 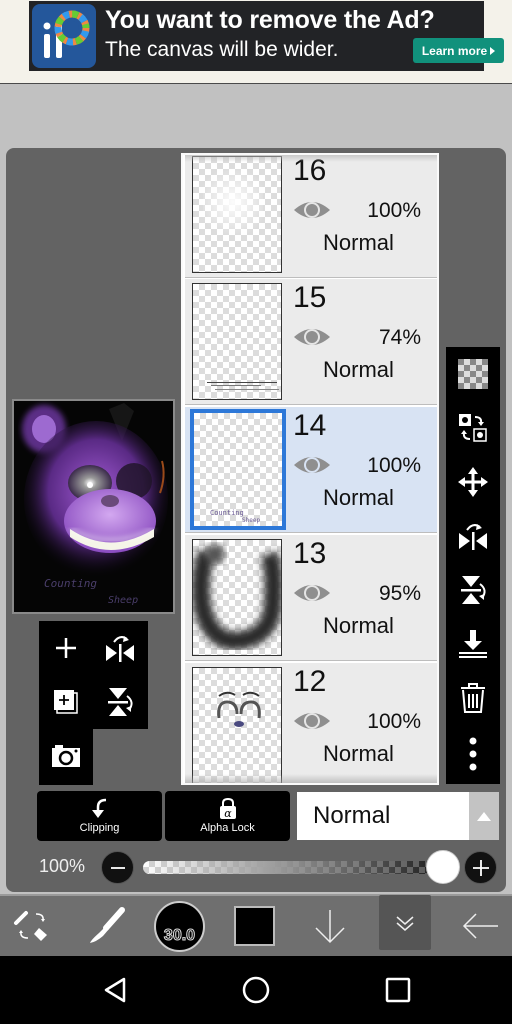 I want to click on blend-mode-select: Normal, so click(x=383, y=816).